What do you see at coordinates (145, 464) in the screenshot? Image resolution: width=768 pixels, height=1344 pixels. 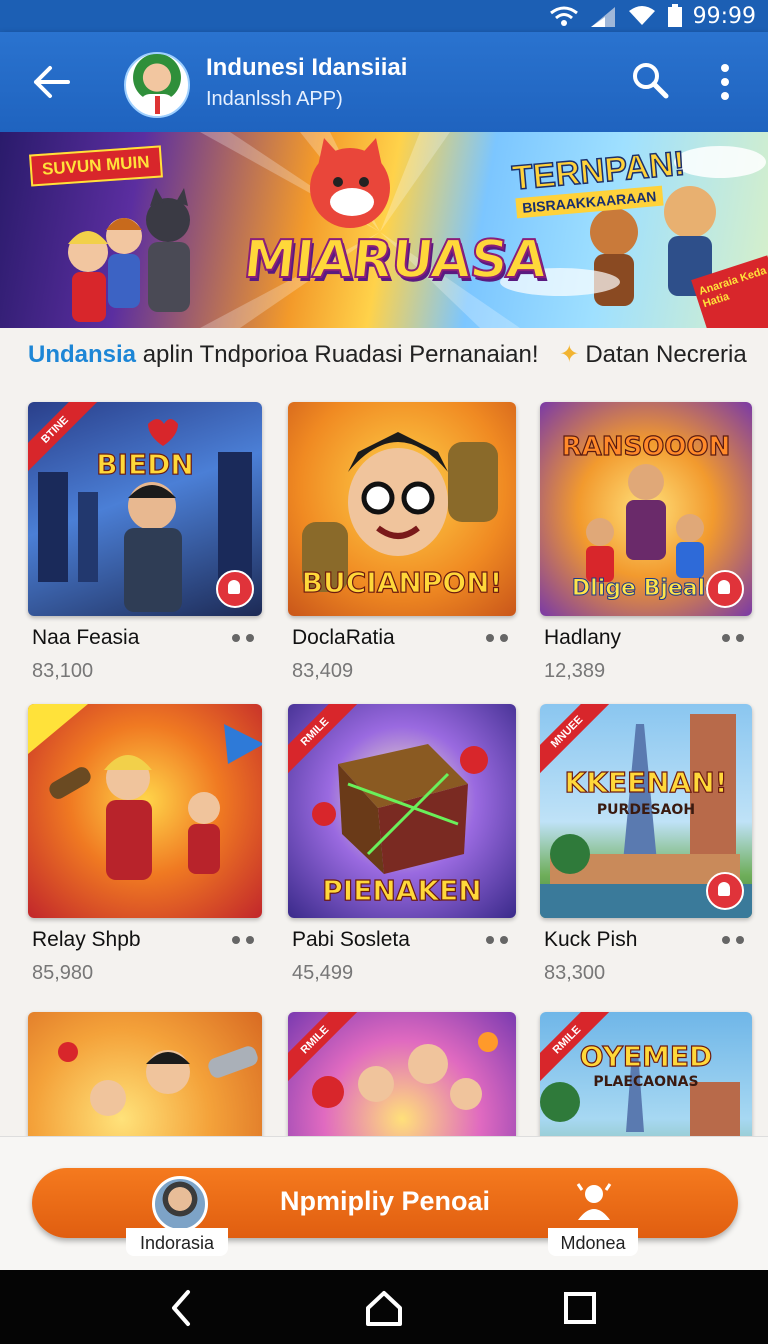 I see `card-art-title: BIEDN` at bounding box center [145, 464].